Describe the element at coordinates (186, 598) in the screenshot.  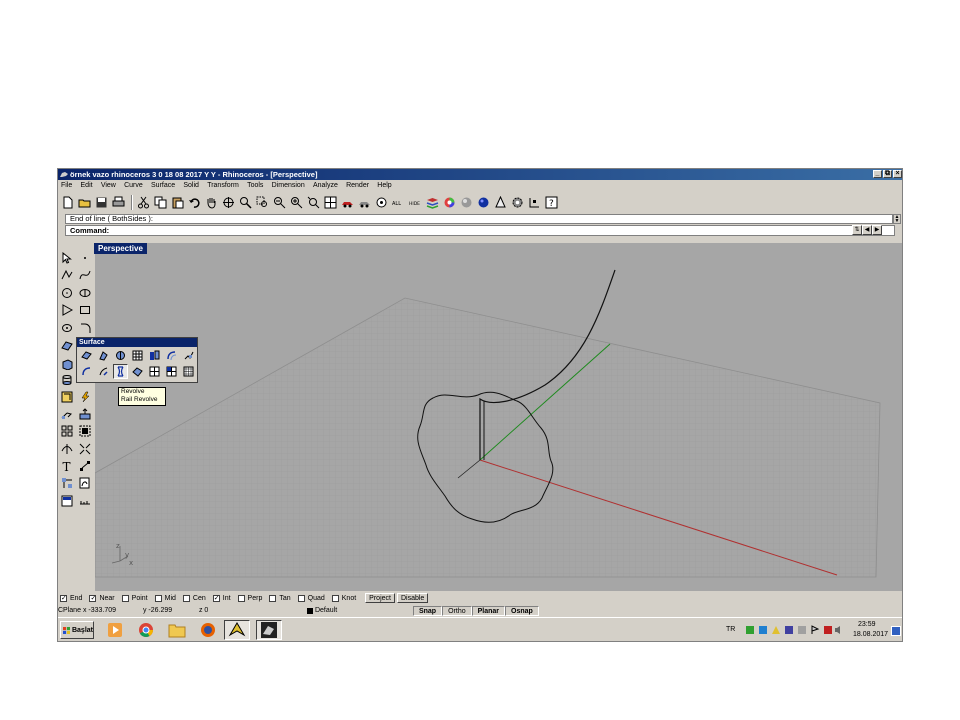
I see `osnap-cen-checkbox` at that location.